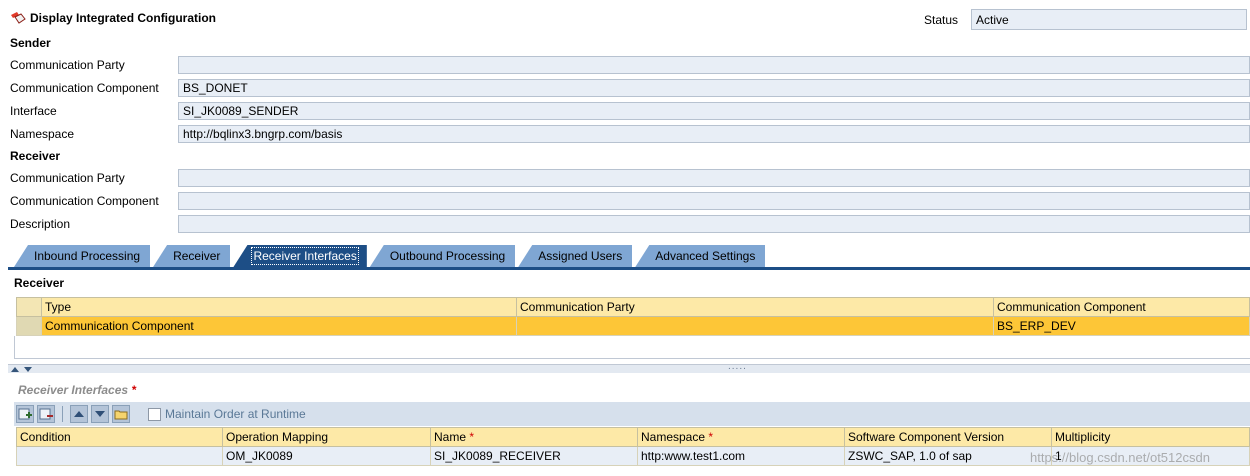  I want to click on column-header-communication-party: Communication Party, so click(755, 307).